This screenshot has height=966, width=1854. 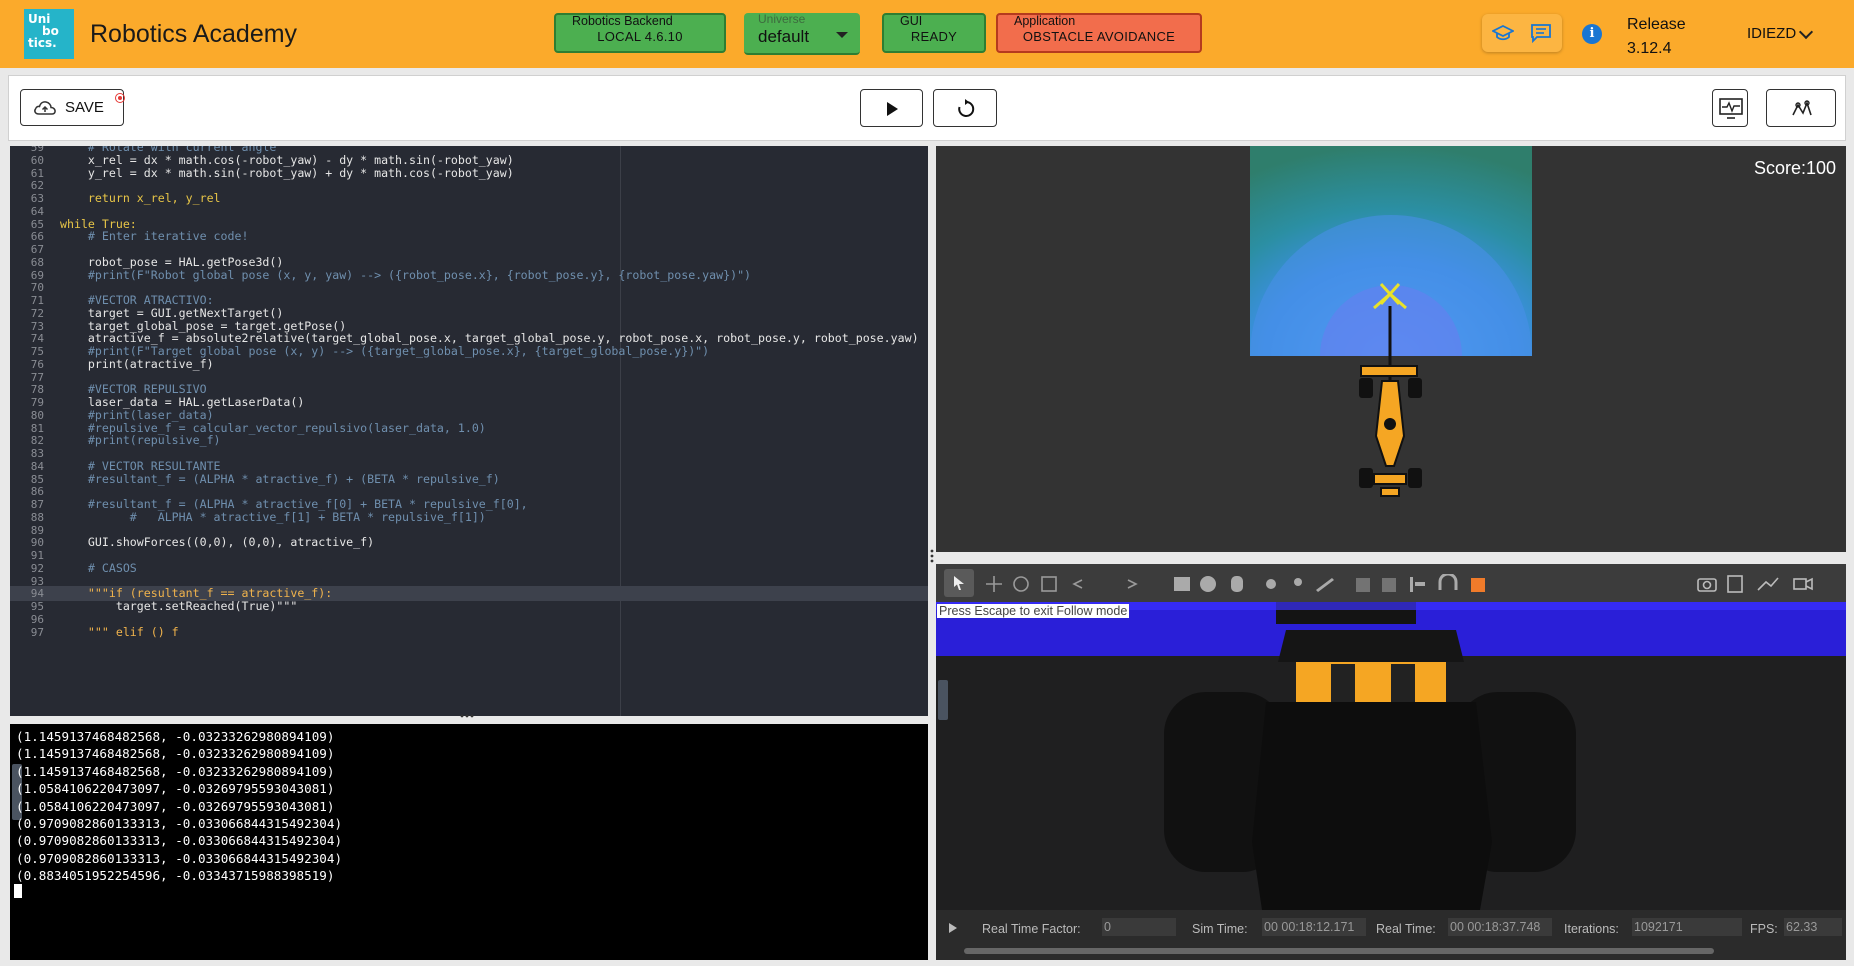 I want to click on select-tool-button, so click(x=959, y=583).